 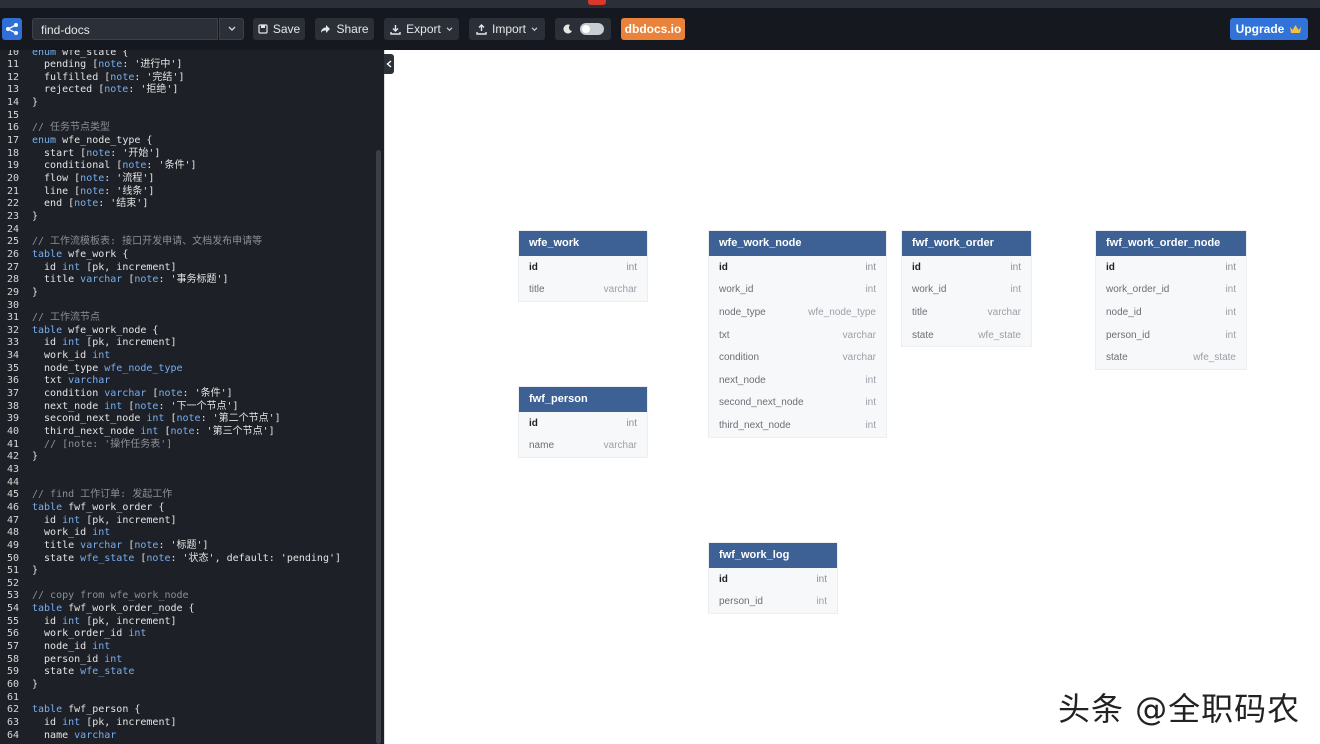 I want to click on field-name: third_next_node, so click(x=755, y=425).